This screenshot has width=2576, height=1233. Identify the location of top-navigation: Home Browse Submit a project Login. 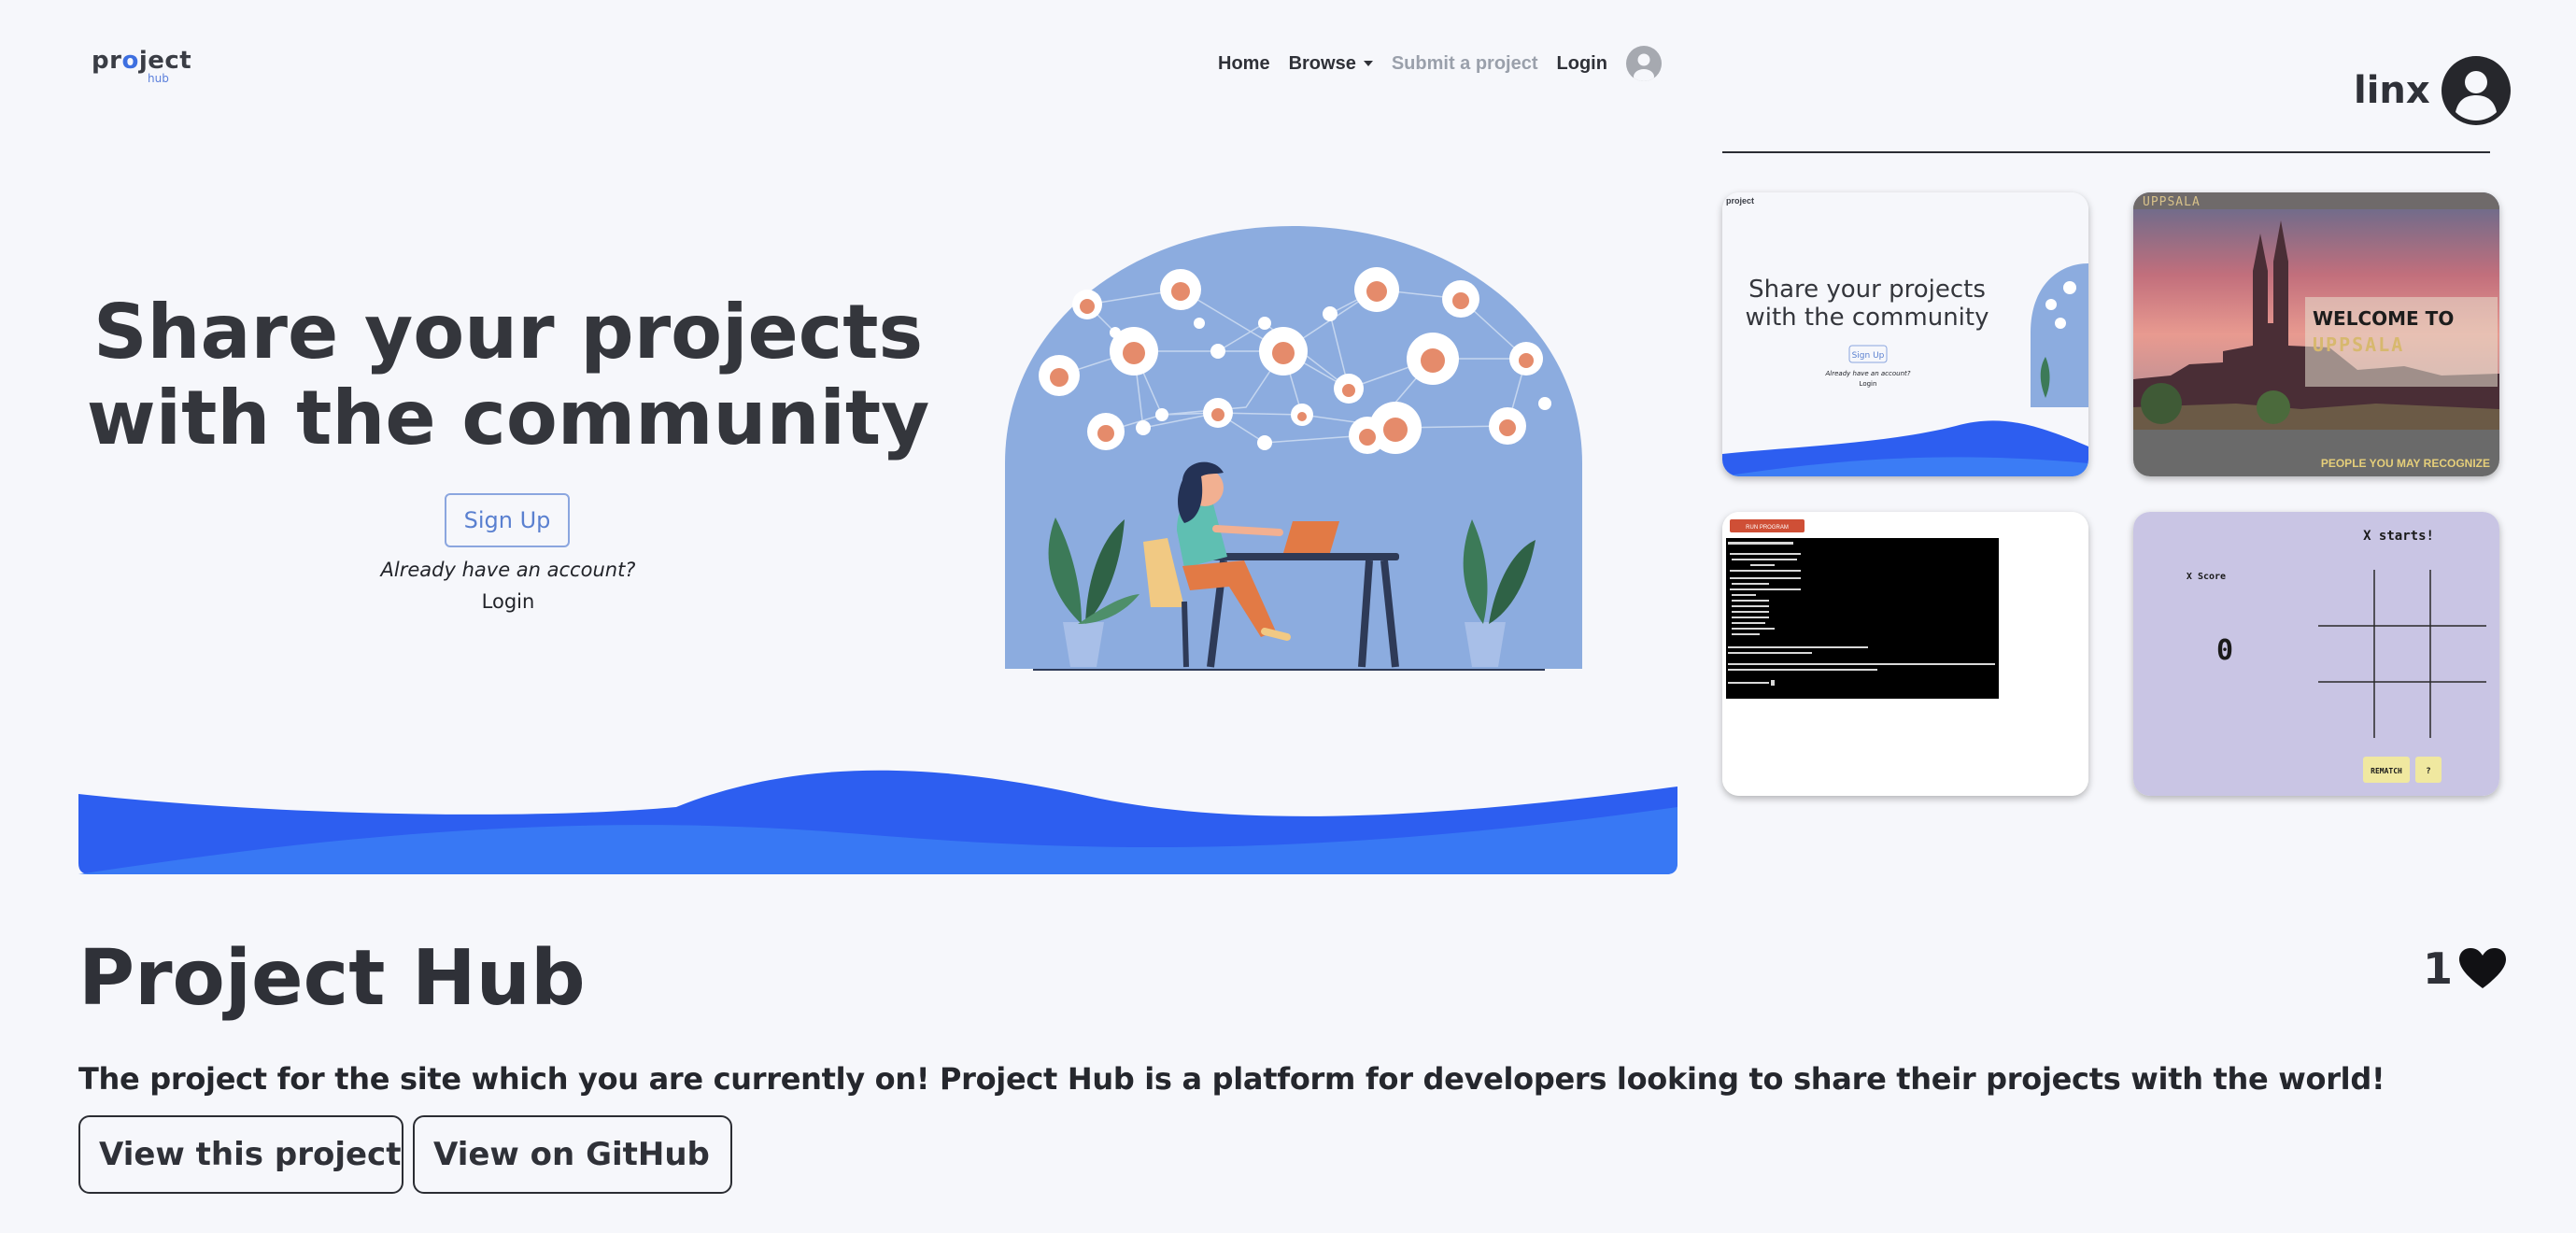
(1440, 63).